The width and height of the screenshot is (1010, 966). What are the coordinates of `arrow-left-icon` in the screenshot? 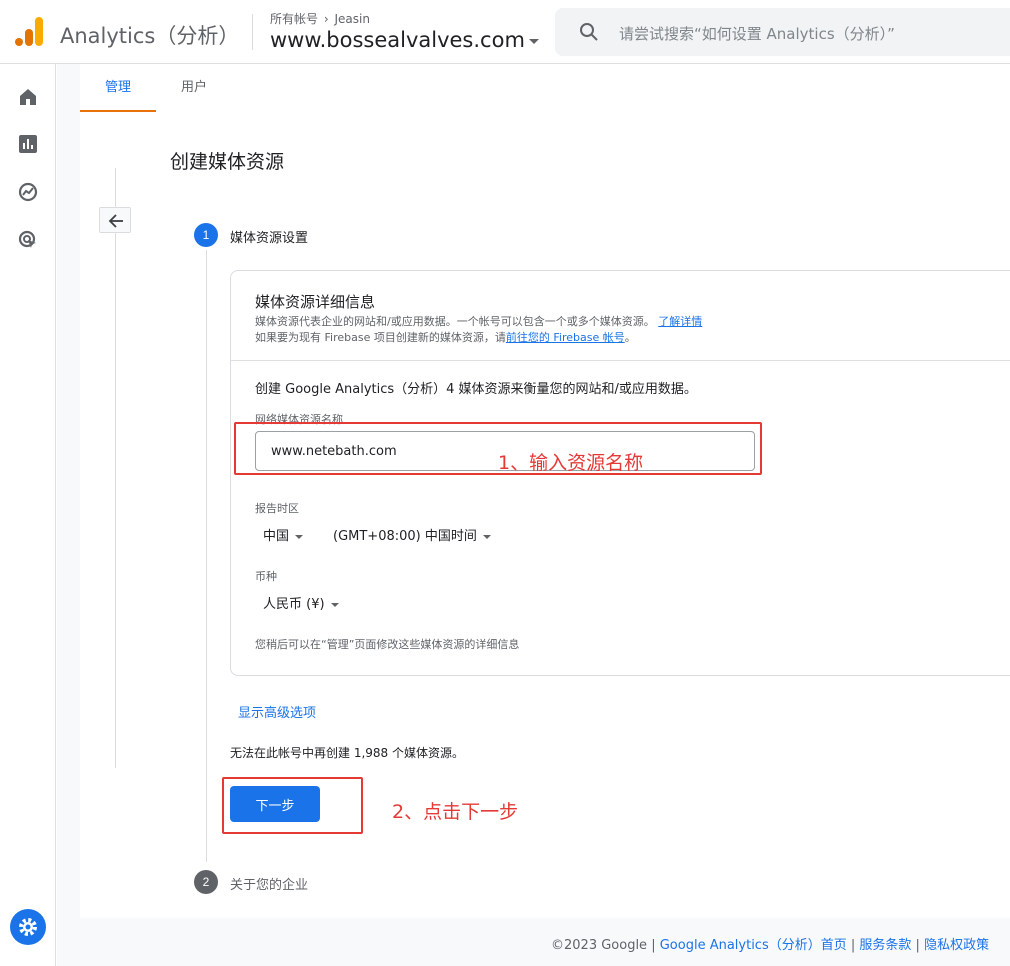 It's located at (115, 221).